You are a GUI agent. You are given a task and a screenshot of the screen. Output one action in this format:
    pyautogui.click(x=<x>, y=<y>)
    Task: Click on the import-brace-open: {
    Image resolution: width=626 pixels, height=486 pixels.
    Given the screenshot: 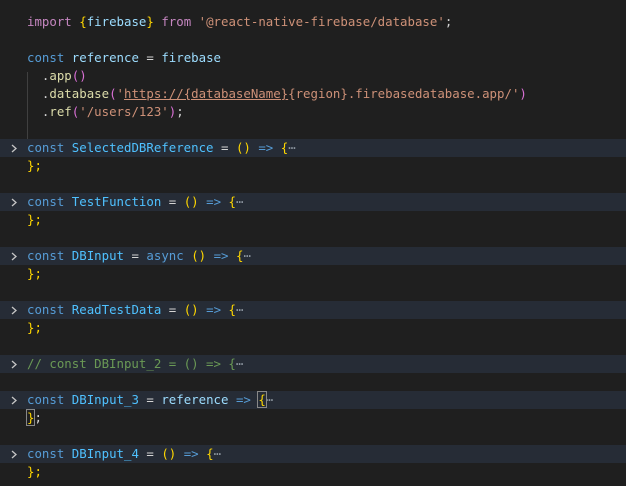 What is the action you would take?
    pyautogui.click(x=83, y=21)
    